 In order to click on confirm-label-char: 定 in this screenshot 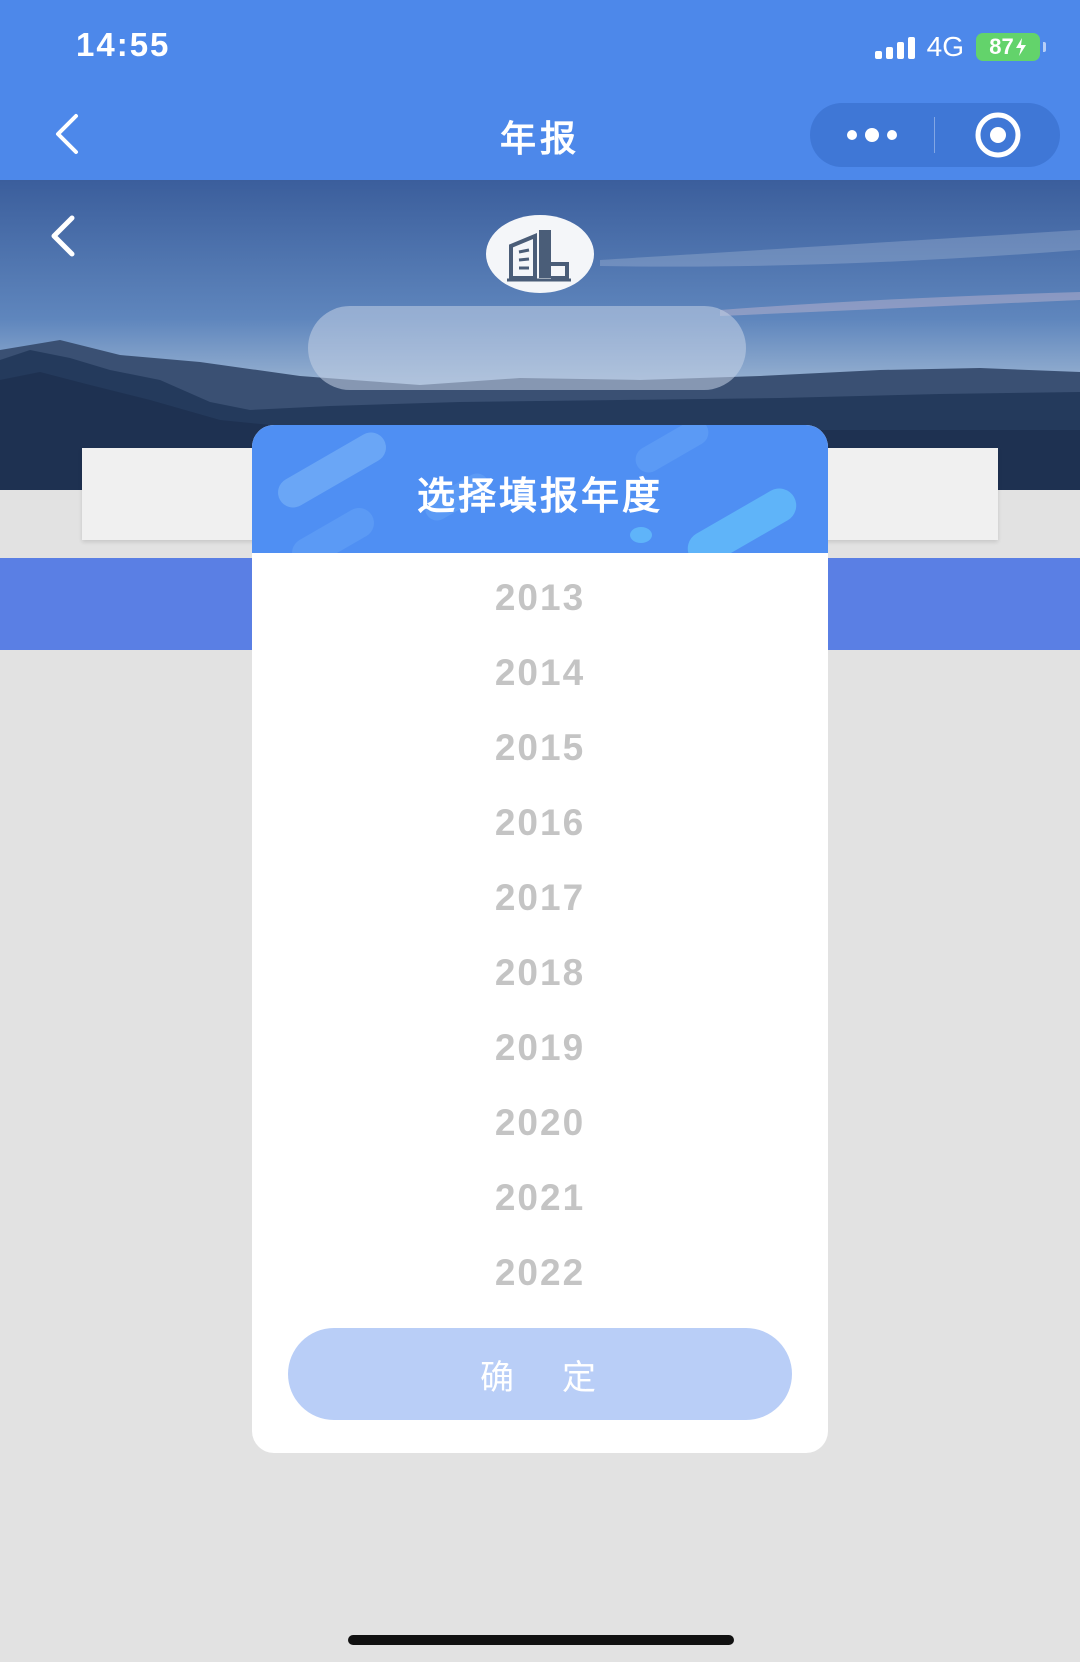, I will do `click(581, 1377)`.